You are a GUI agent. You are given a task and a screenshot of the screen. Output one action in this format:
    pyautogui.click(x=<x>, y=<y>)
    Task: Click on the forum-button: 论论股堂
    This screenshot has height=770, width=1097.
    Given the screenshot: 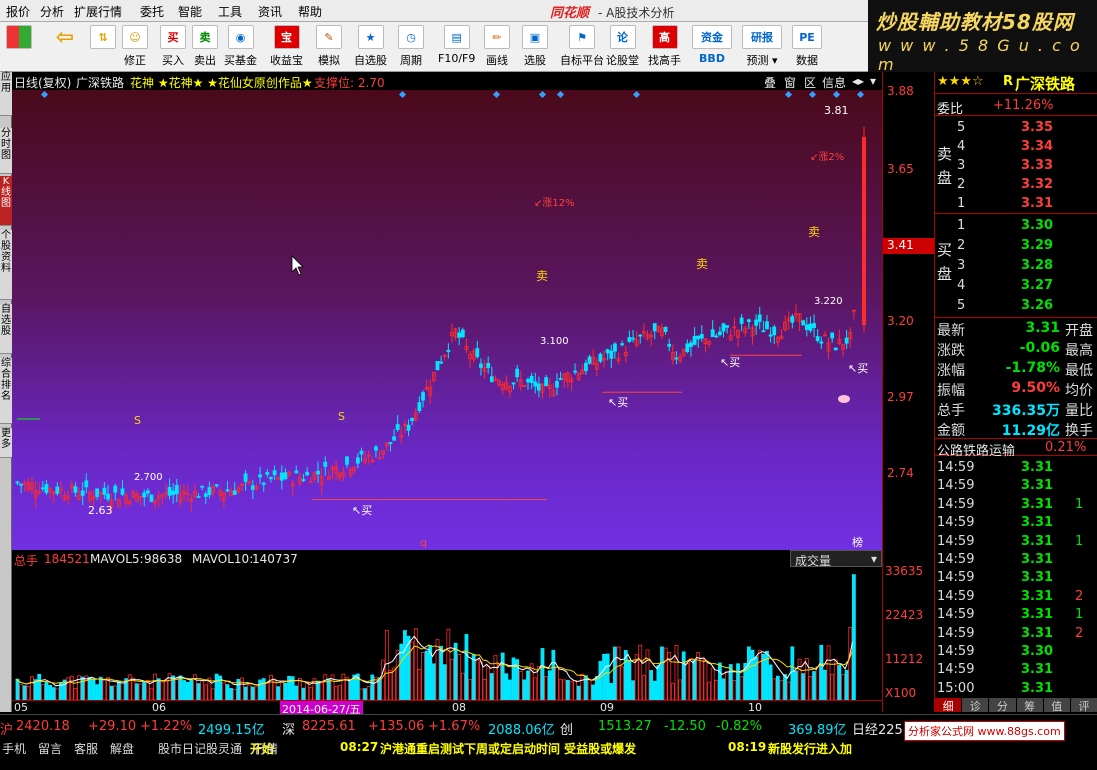 What is the action you would take?
    pyautogui.click(x=622, y=47)
    